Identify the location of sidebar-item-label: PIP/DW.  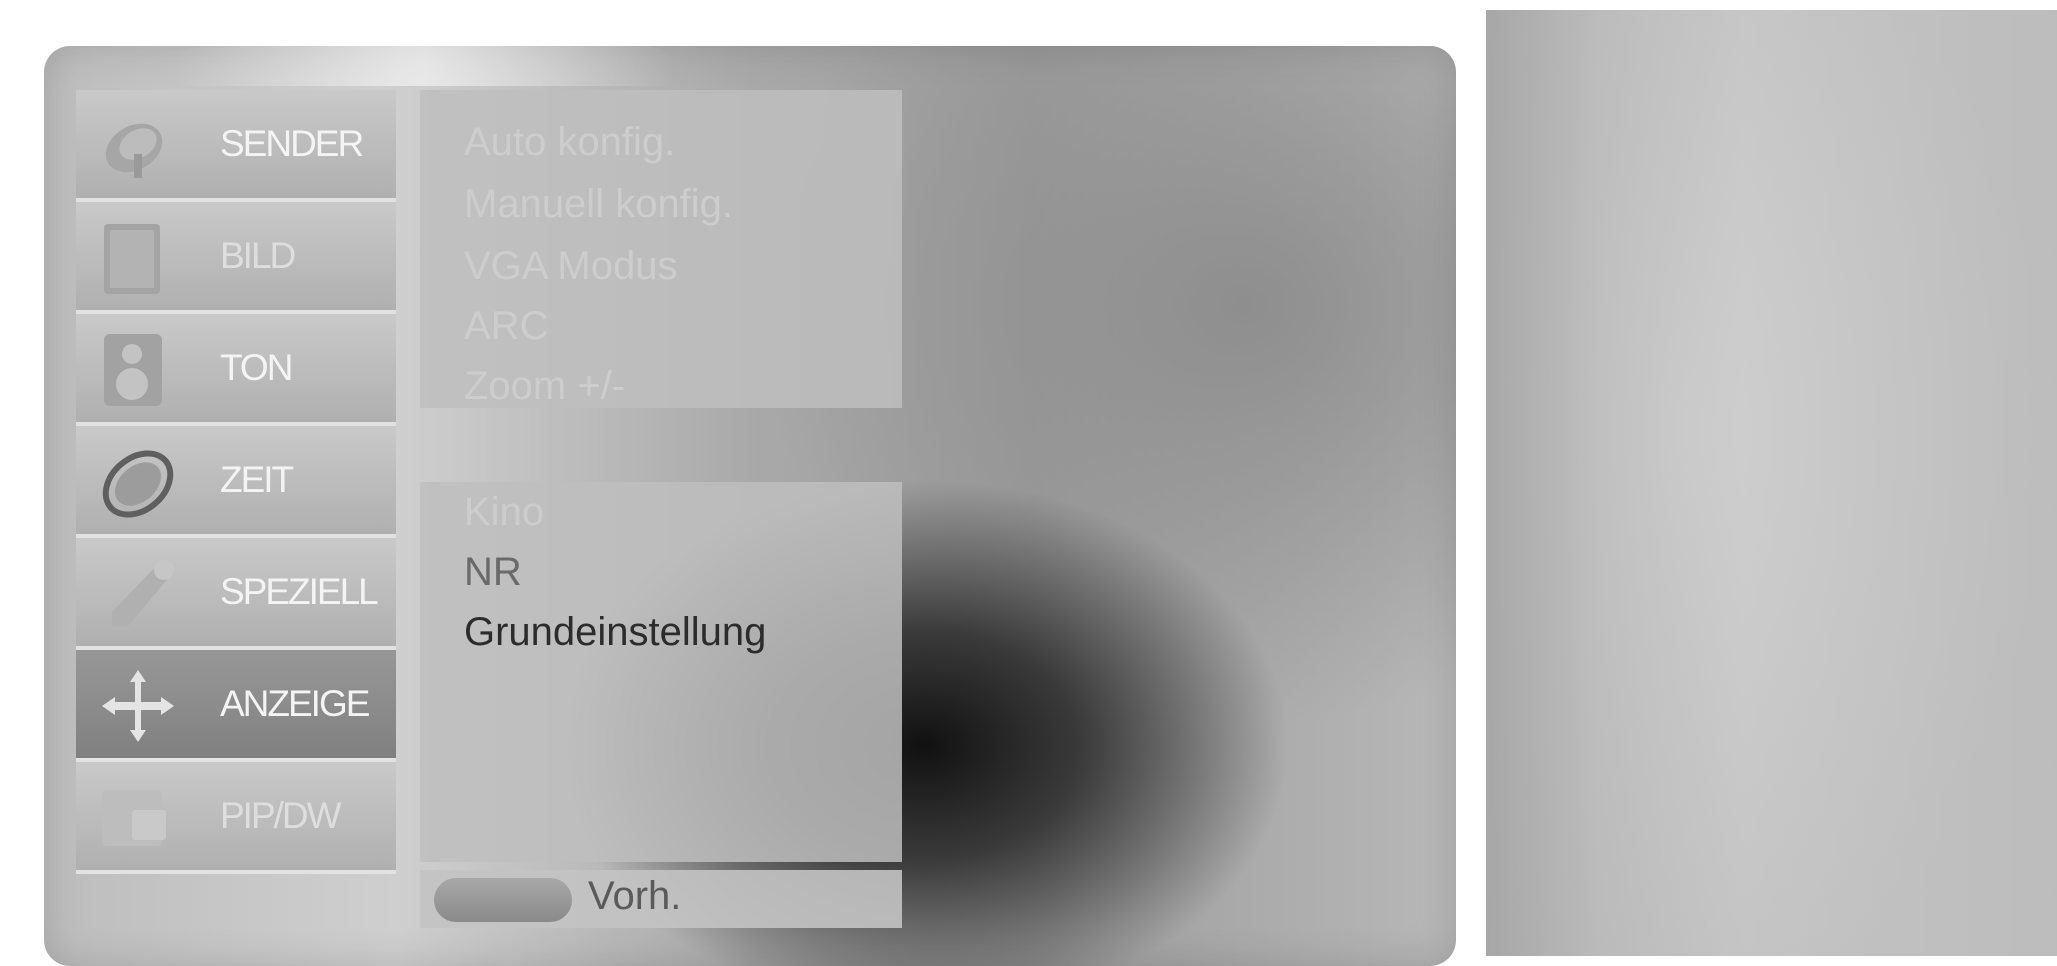
(281, 815).